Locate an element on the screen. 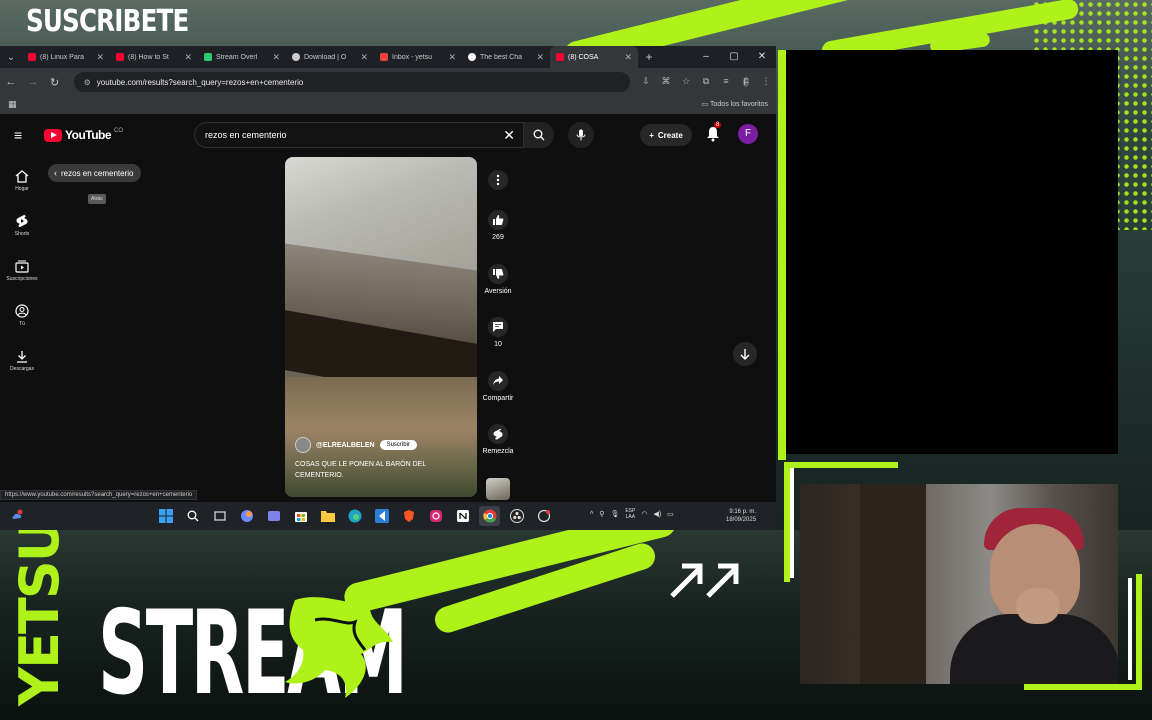 This screenshot has height=720, width=1152. instagram-icon is located at coordinates (435, 516).